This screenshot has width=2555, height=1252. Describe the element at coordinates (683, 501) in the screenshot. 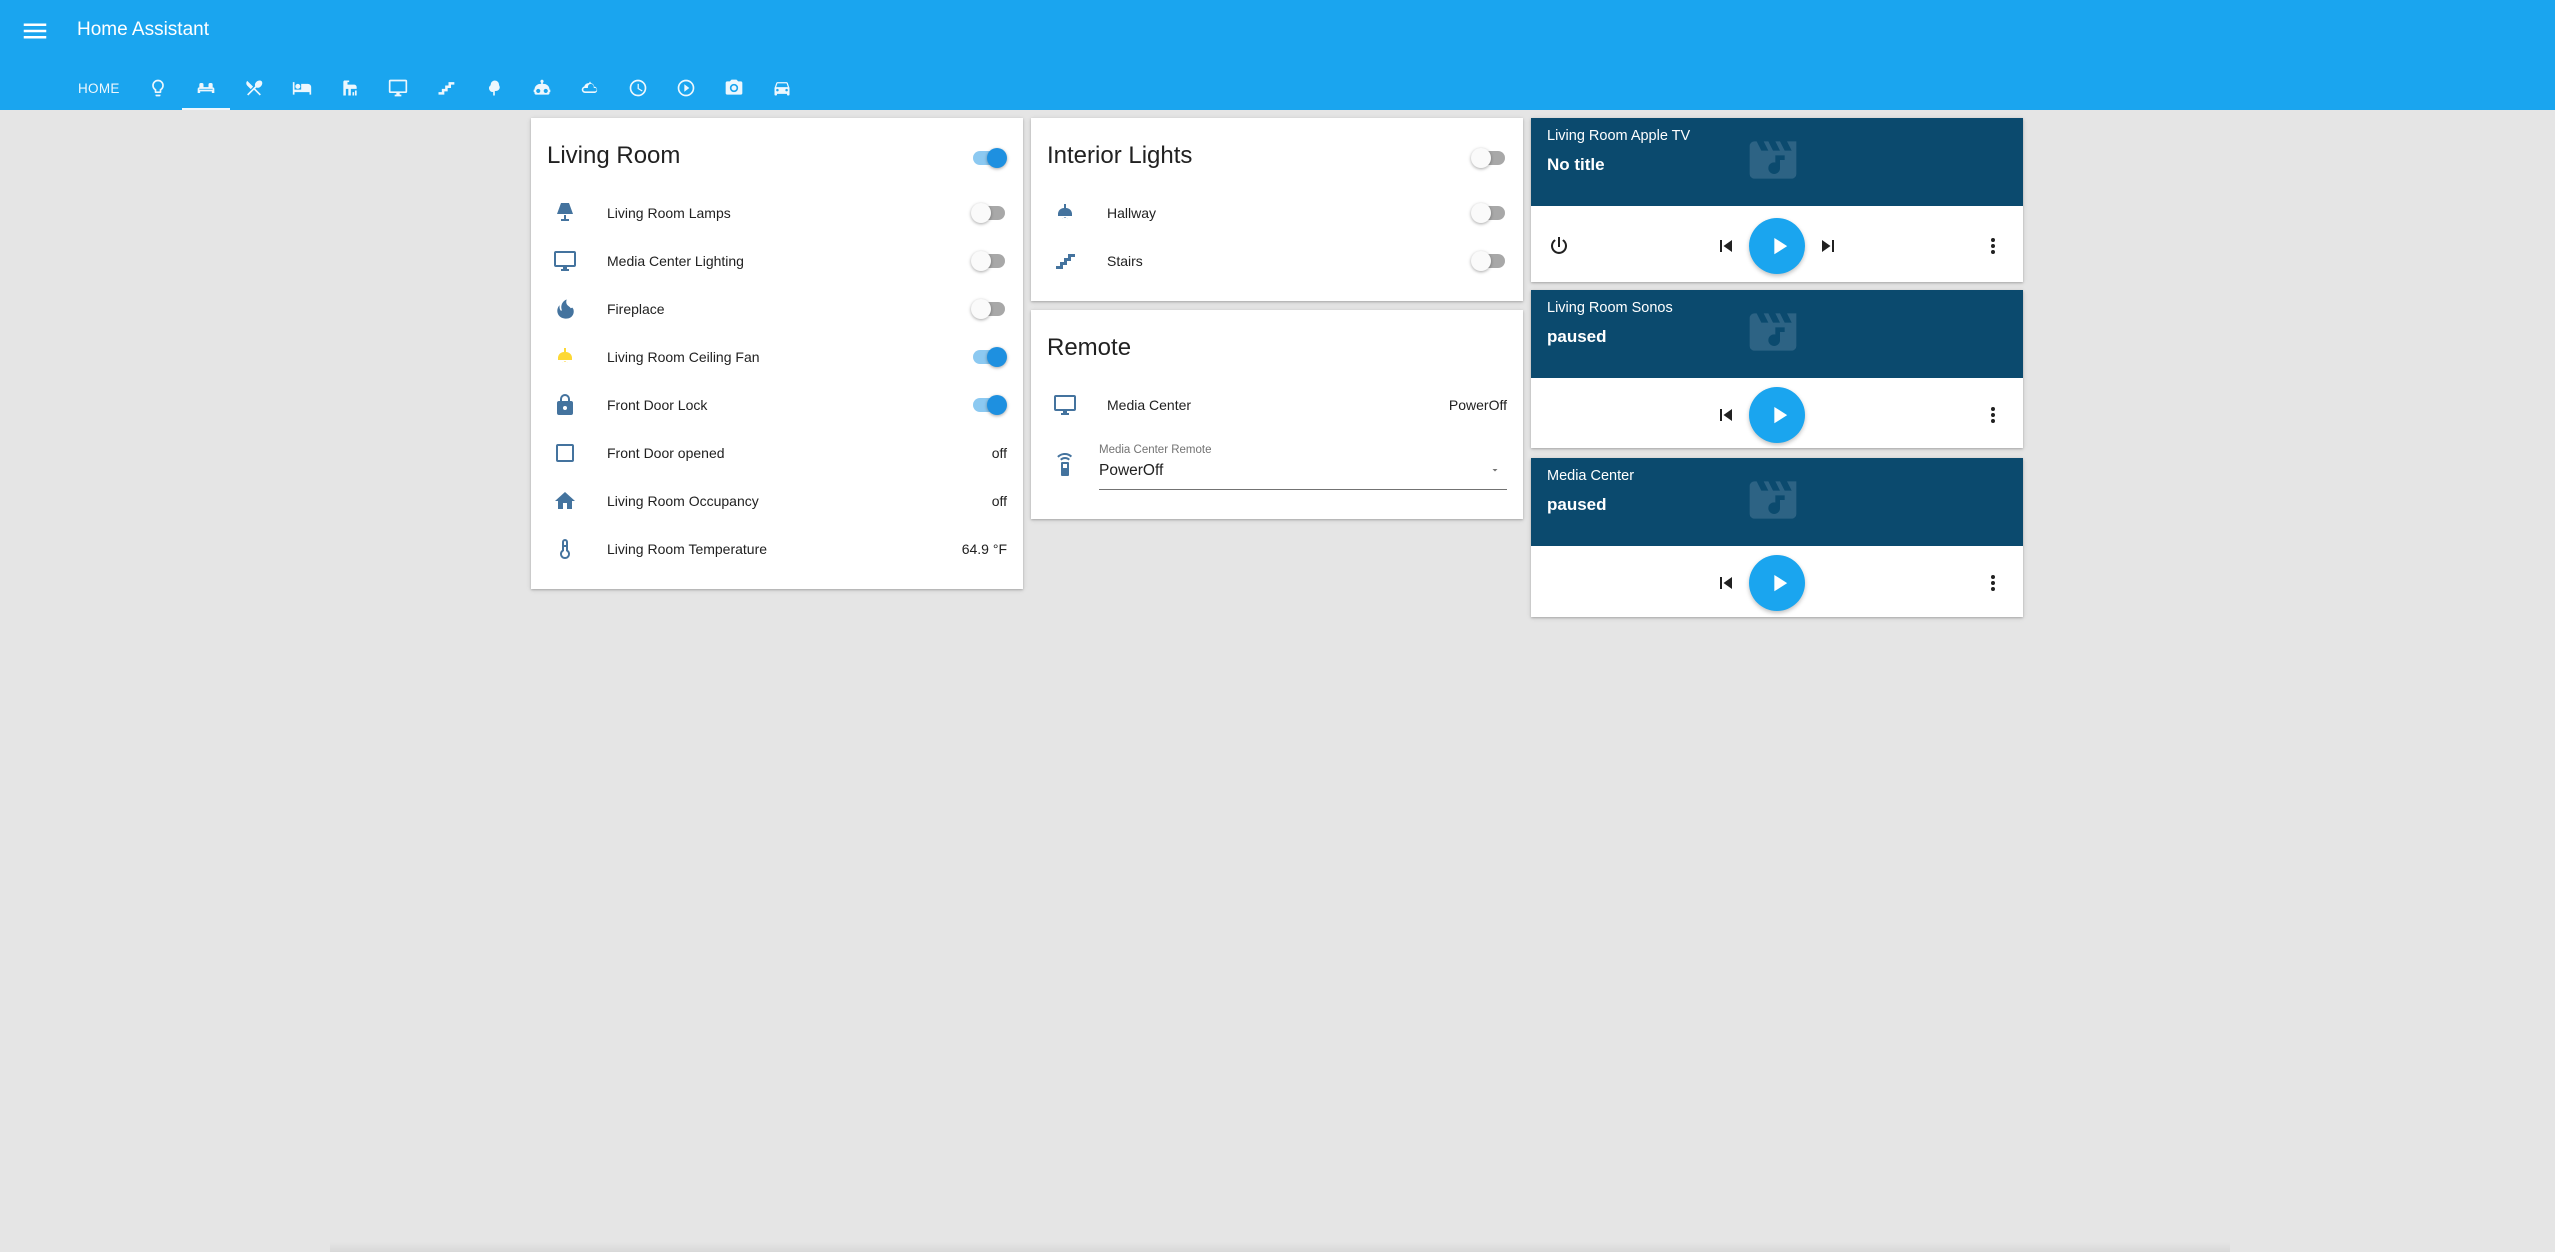

I see `entity-label: Living Room Occupancy` at that location.